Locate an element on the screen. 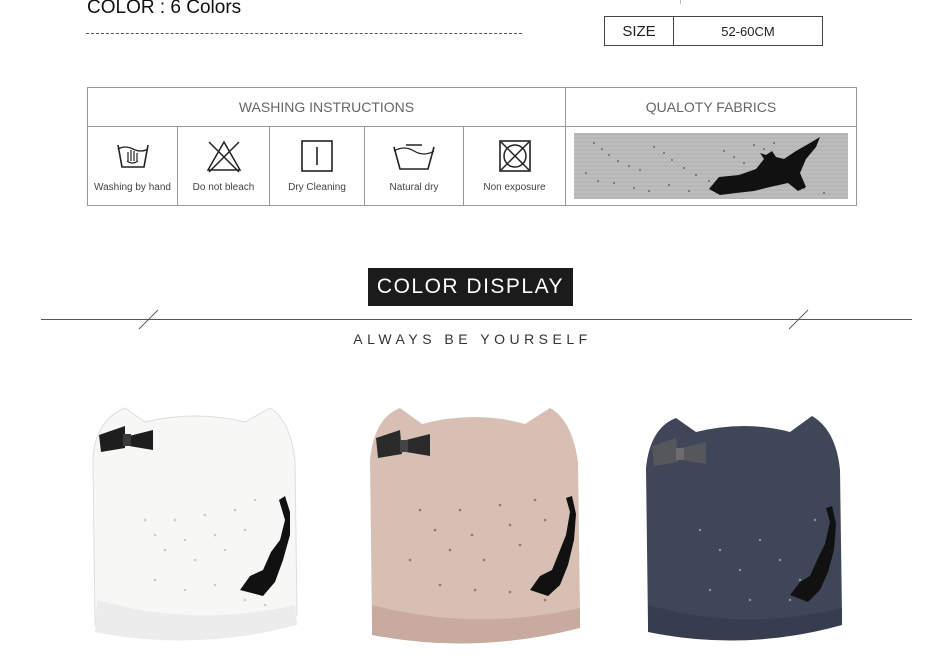  section-rule is located at coordinates (476, 319).